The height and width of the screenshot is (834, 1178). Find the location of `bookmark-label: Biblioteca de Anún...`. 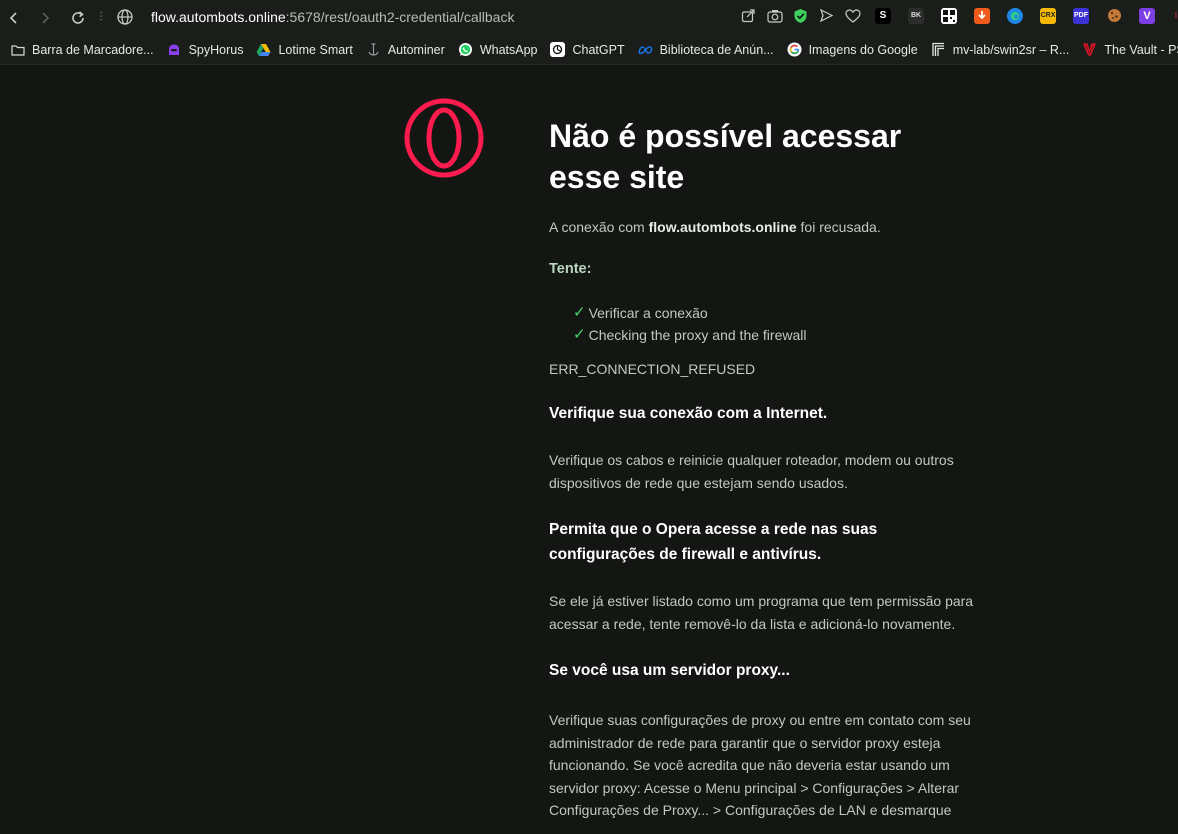

bookmark-label: Biblioteca de Anún... is located at coordinates (716, 49).